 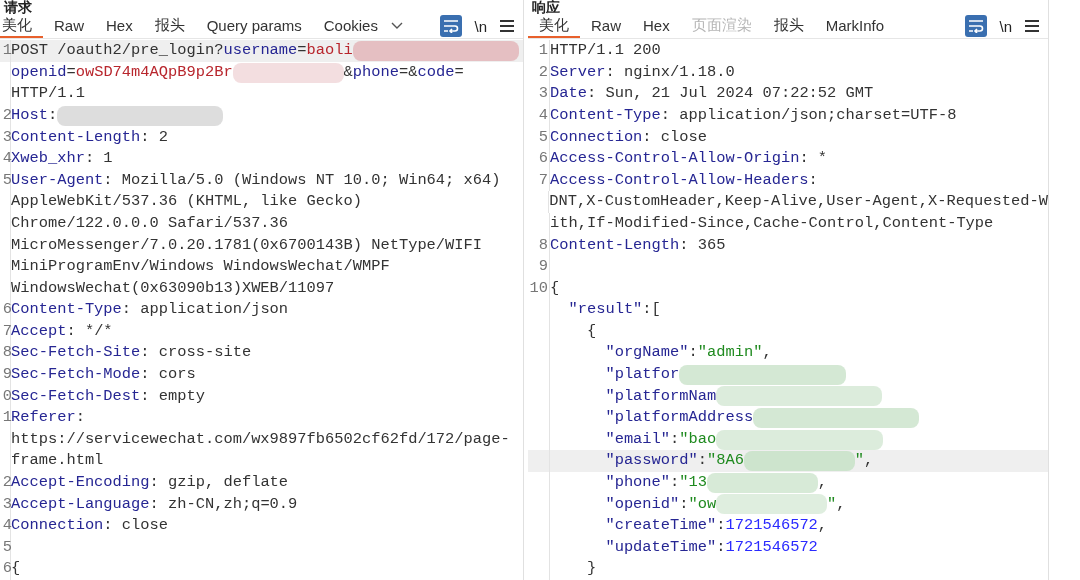 What do you see at coordinates (196, 353) in the screenshot?
I see `code-text: : cross-site` at bounding box center [196, 353].